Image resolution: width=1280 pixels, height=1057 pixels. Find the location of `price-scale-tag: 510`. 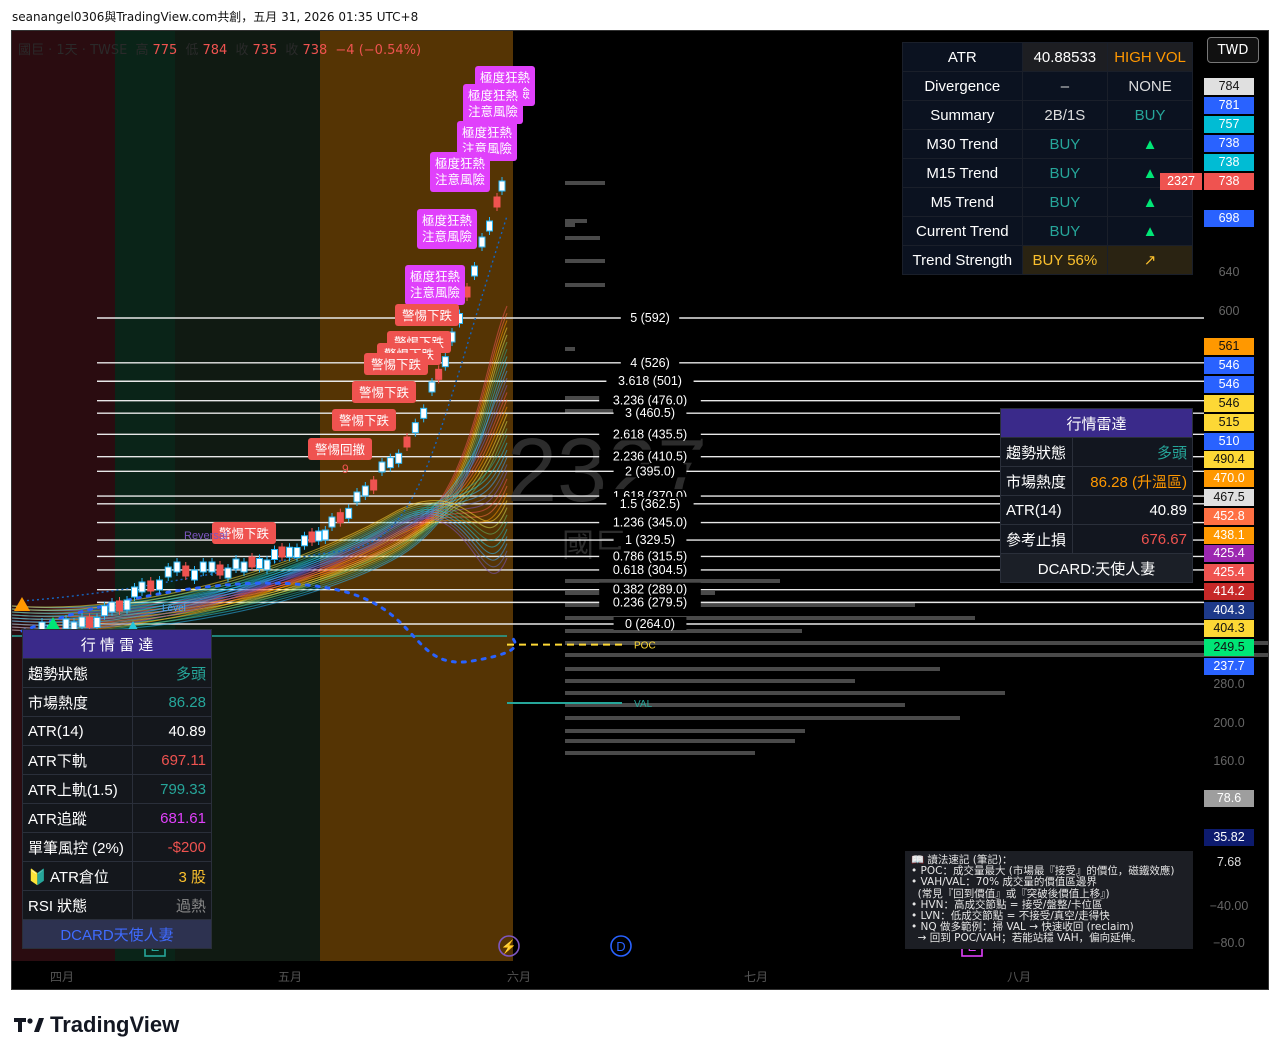

price-scale-tag: 510 is located at coordinates (1229, 441).